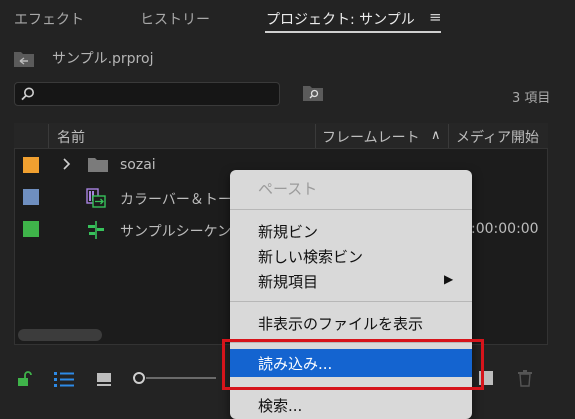 This screenshot has width=575, height=419. Describe the element at coordinates (449, 279) in the screenshot. I see `submenu-arrow-icon: ▶` at that location.